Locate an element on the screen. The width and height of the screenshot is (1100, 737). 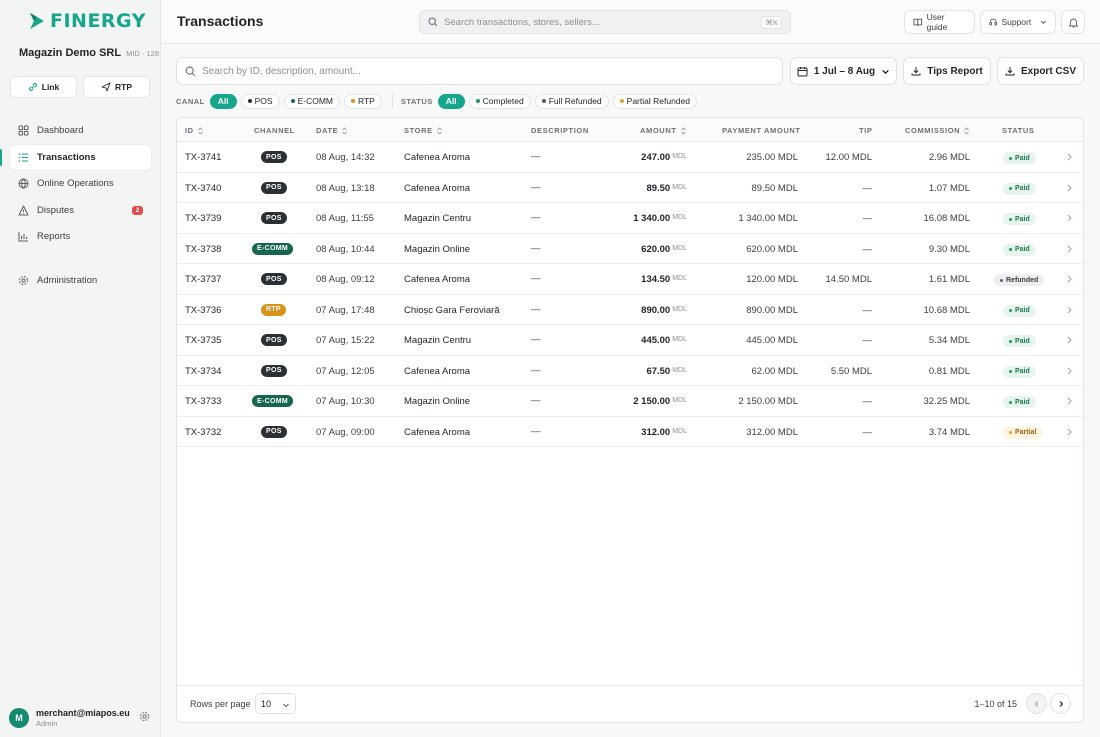
grid-icon is located at coordinates (23, 130).